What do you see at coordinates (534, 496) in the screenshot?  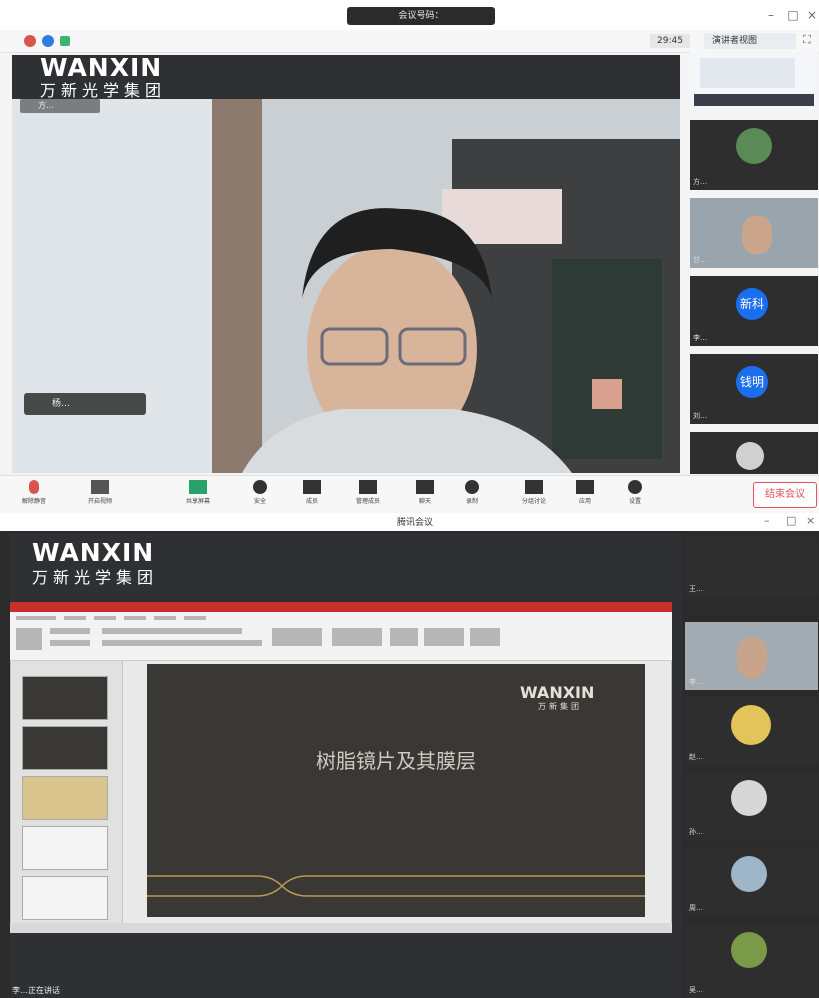 I see `breakout-rooms-button: 分组讨论` at bounding box center [534, 496].